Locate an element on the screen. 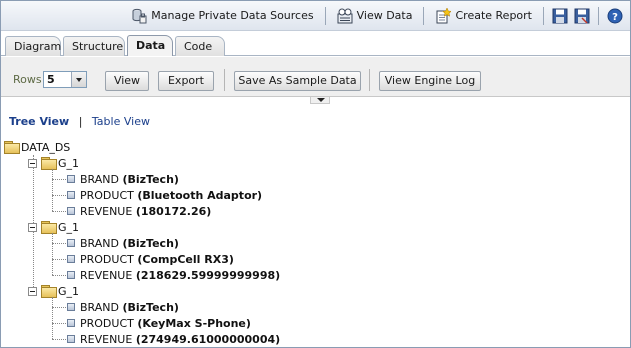 This screenshot has width=631, height=348. table-view-link: Table View is located at coordinates (121, 121).